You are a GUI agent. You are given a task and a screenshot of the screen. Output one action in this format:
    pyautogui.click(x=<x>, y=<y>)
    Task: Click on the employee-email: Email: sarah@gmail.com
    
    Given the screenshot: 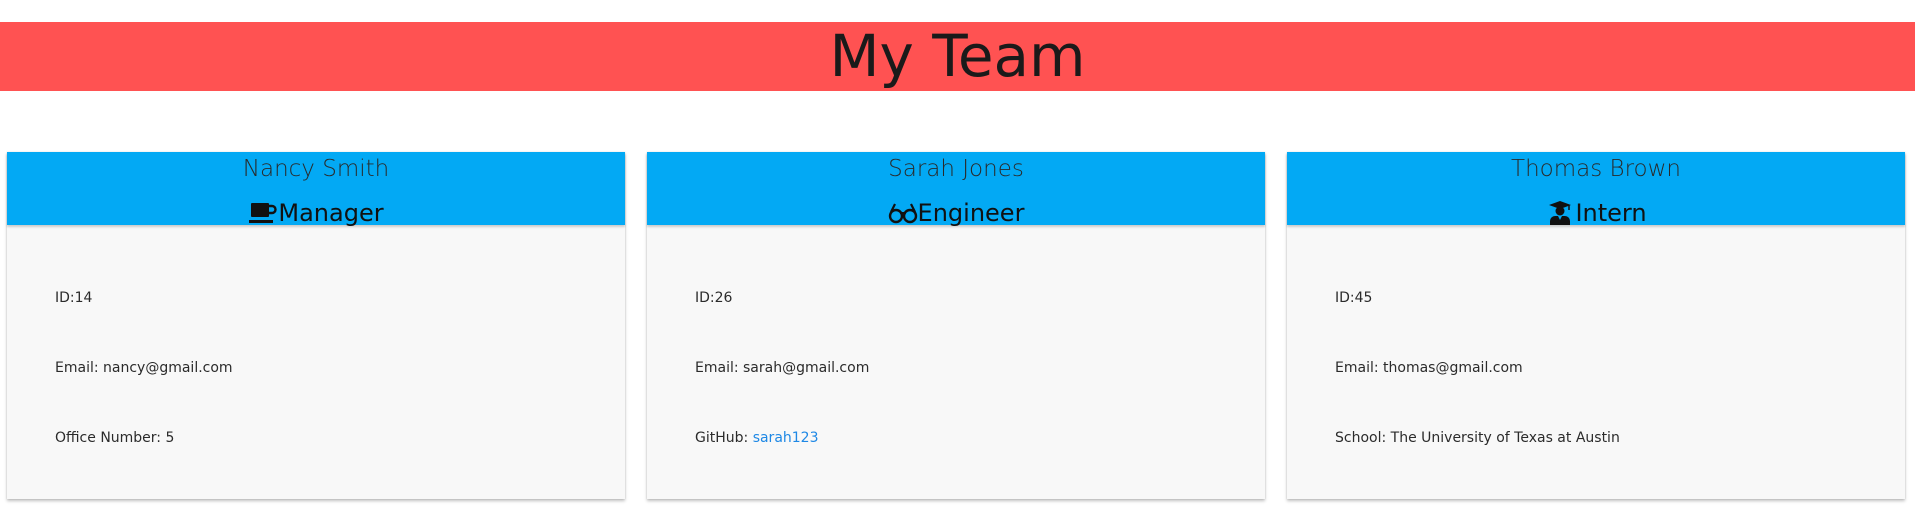 What is the action you would take?
    pyautogui.click(x=782, y=368)
    